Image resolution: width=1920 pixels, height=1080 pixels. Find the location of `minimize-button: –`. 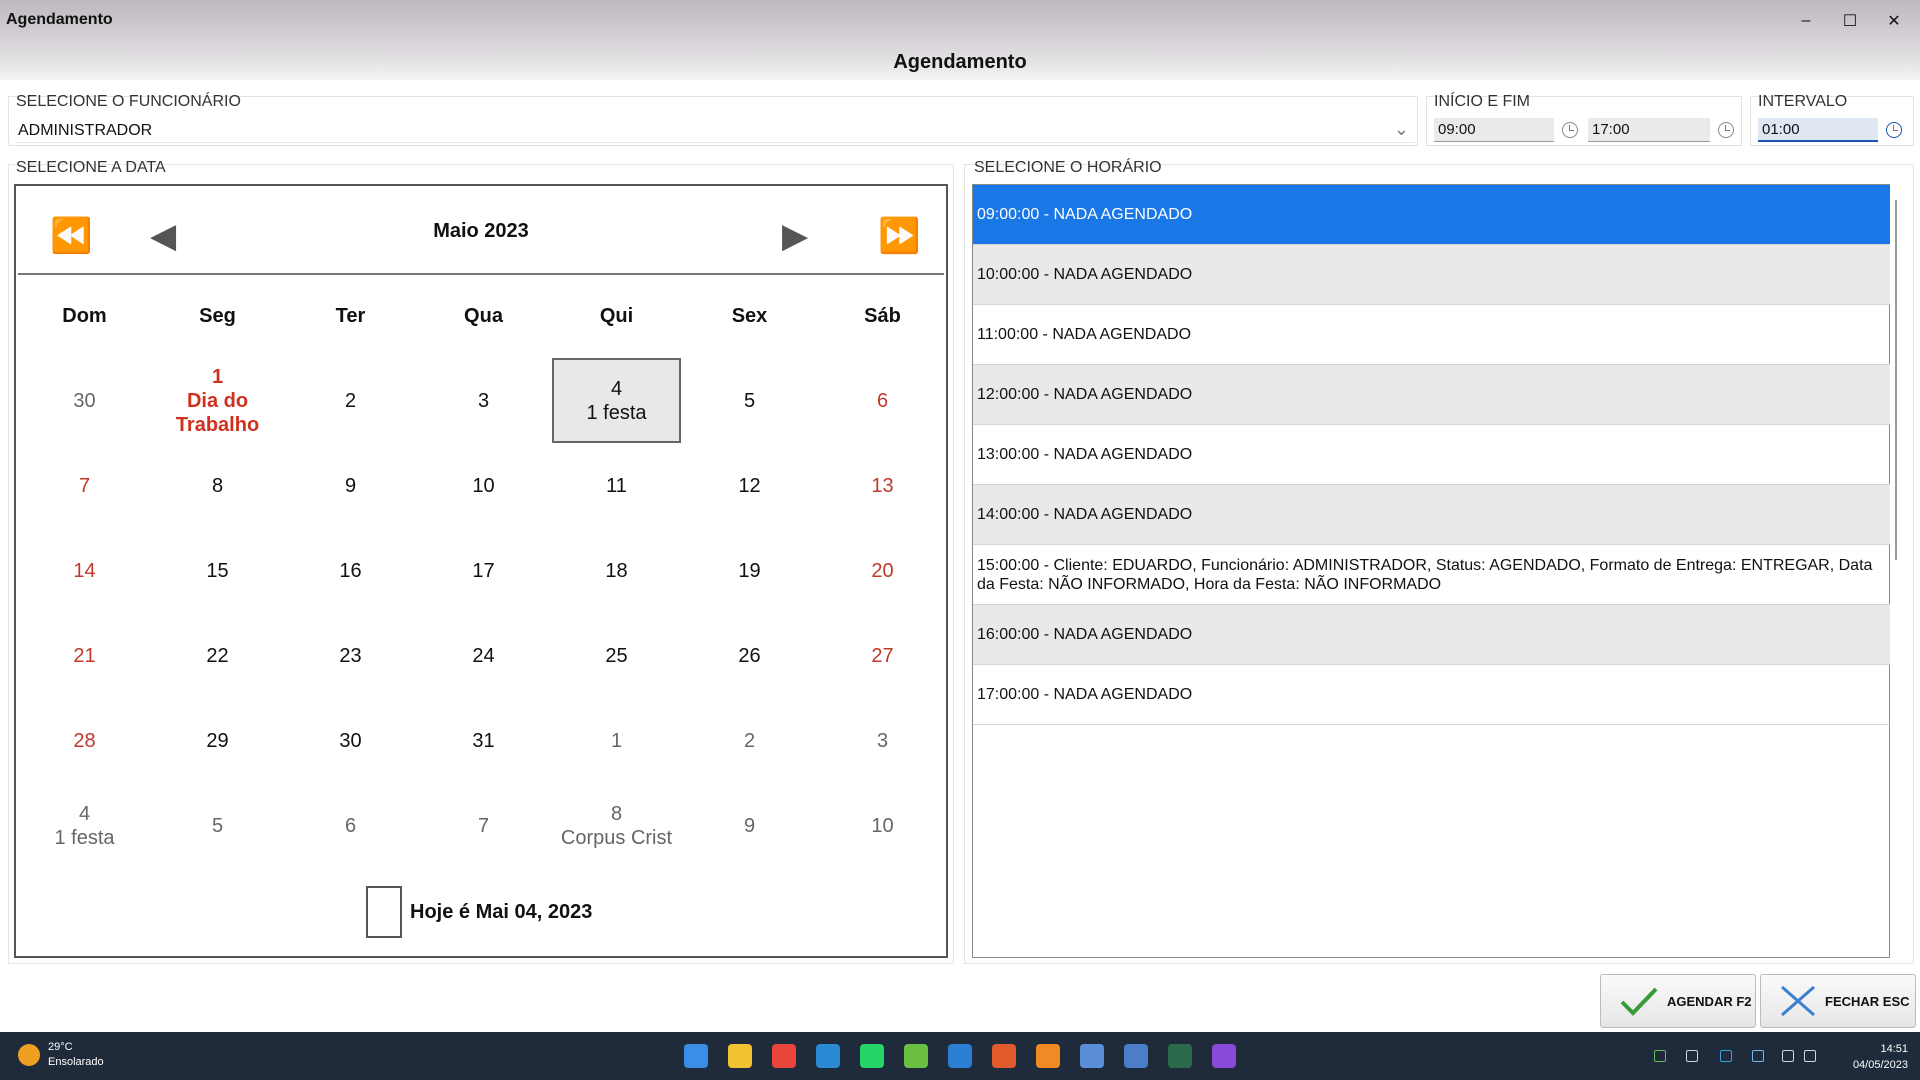

minimize-button: – is located at coordinates (1806, 21).